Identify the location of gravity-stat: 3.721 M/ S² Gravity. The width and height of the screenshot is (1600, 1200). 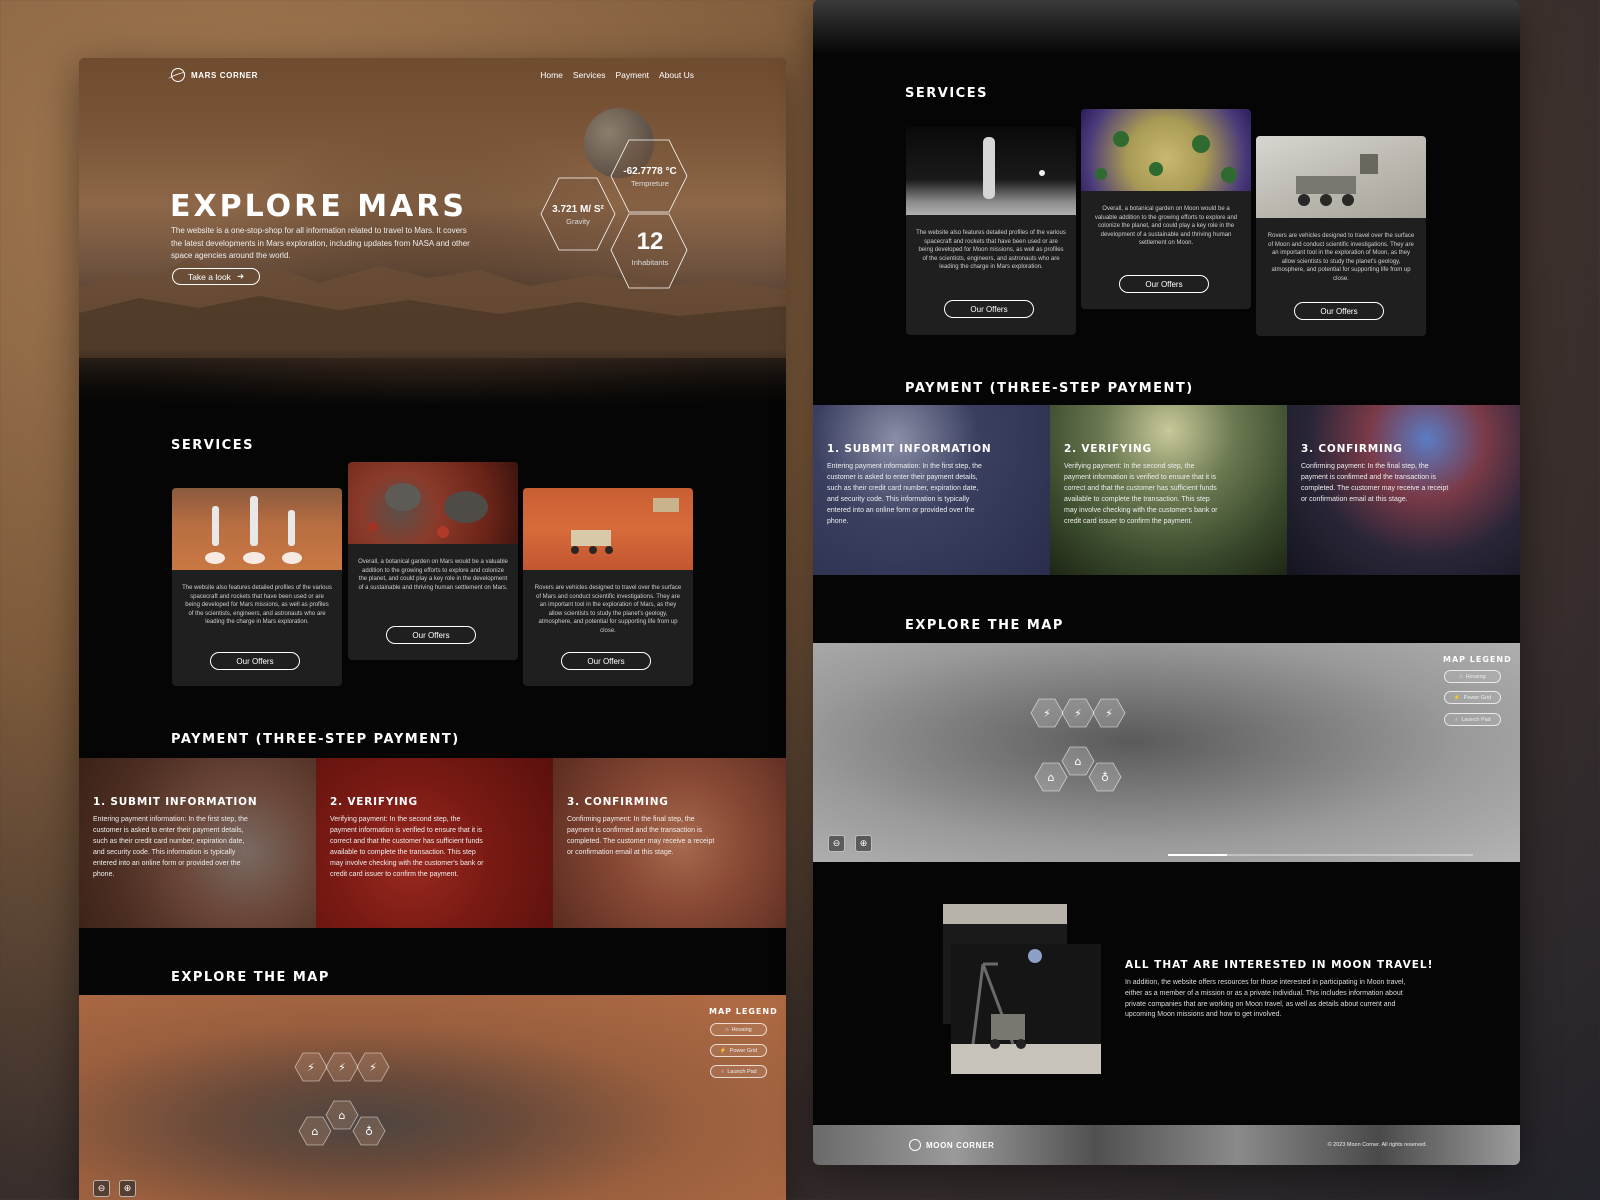
(578, 215).